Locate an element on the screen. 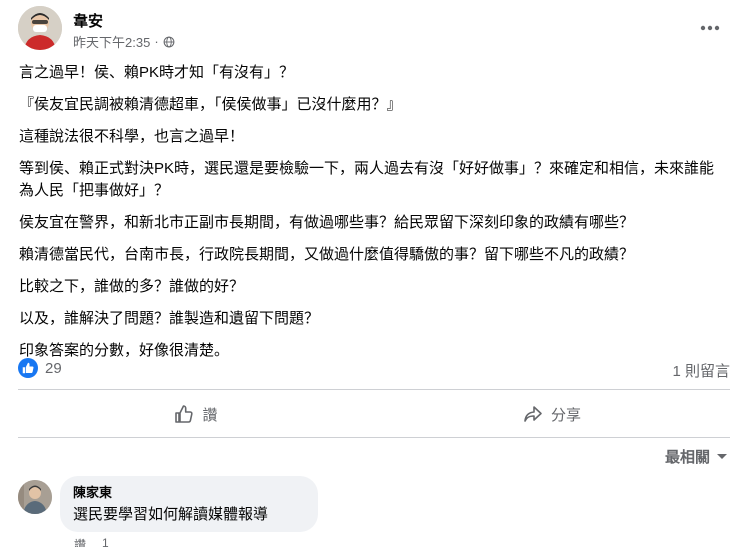 The height and width of the screenshot is (547, 742). comment-sort-dropdown: 最相關 is located at coordinates (696, 456).